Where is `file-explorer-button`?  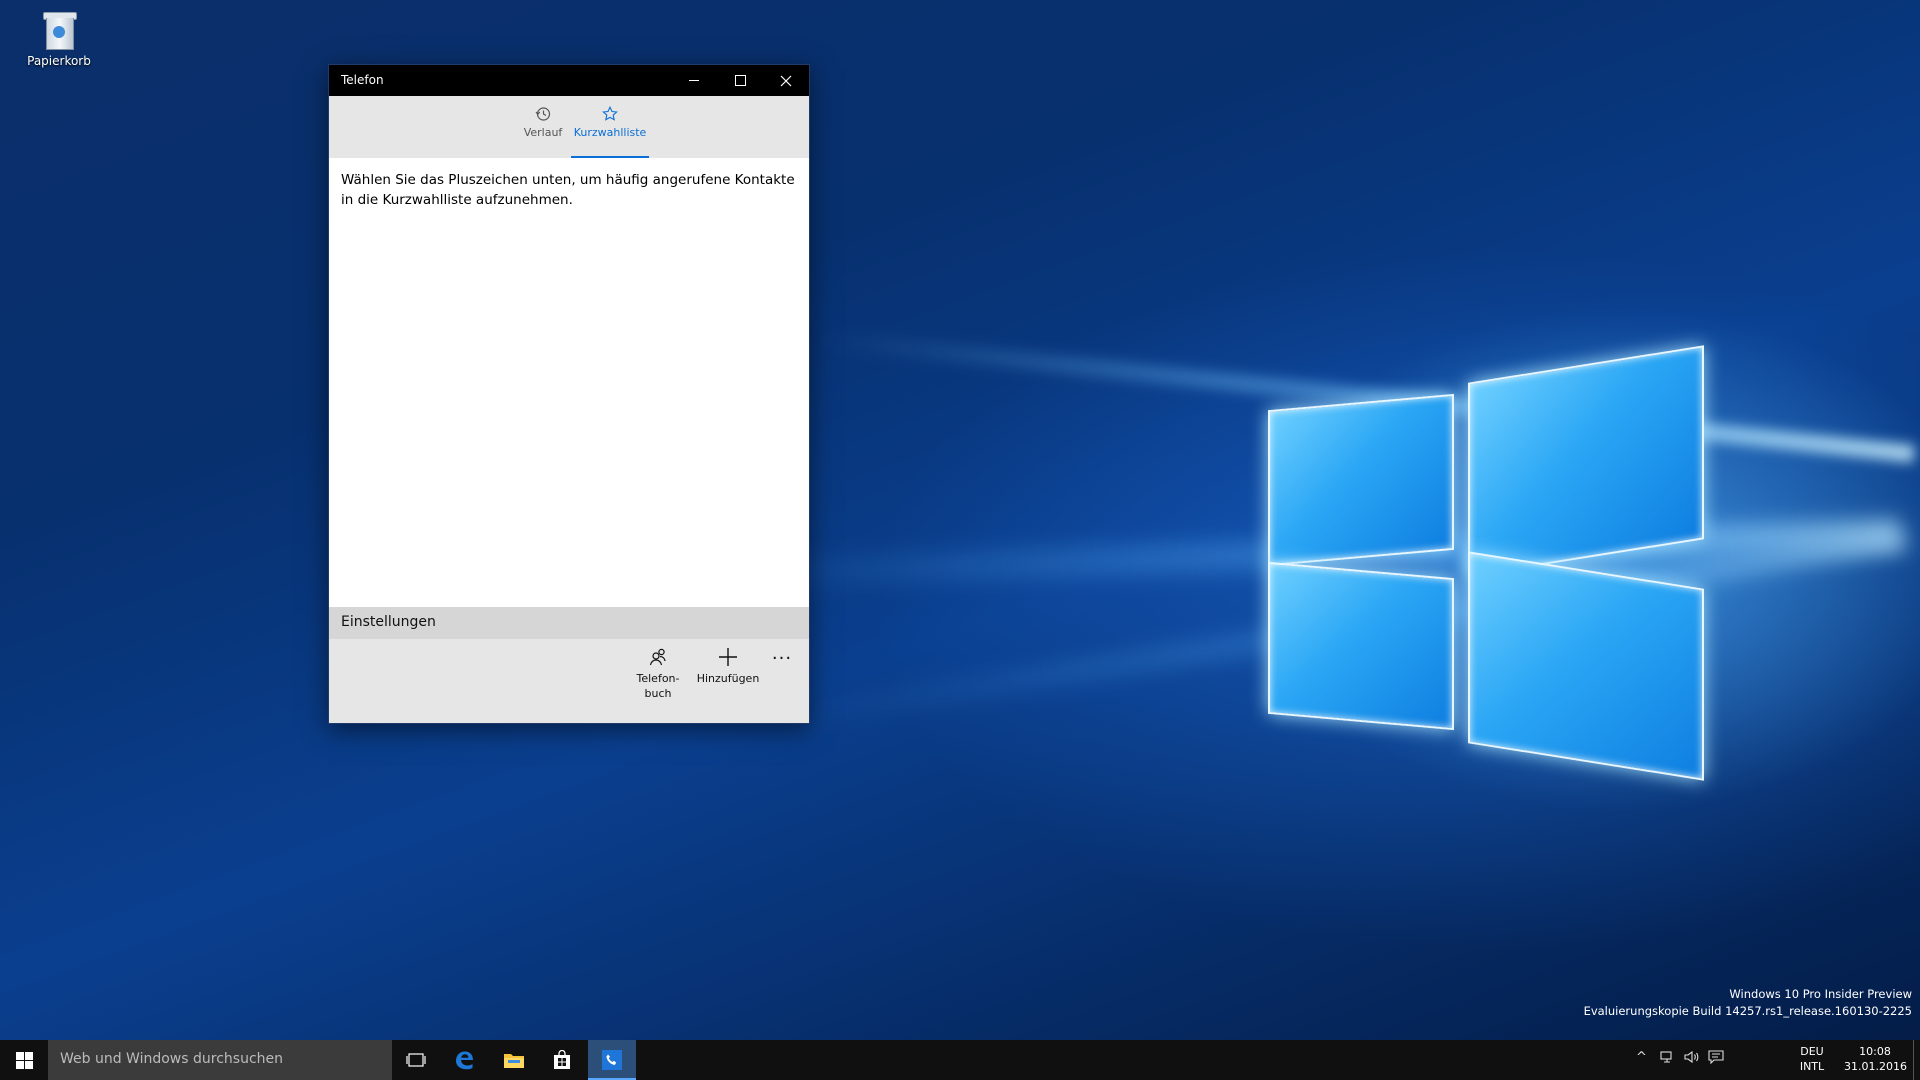
file-explorer-button is located at coordinates (514, 1060).